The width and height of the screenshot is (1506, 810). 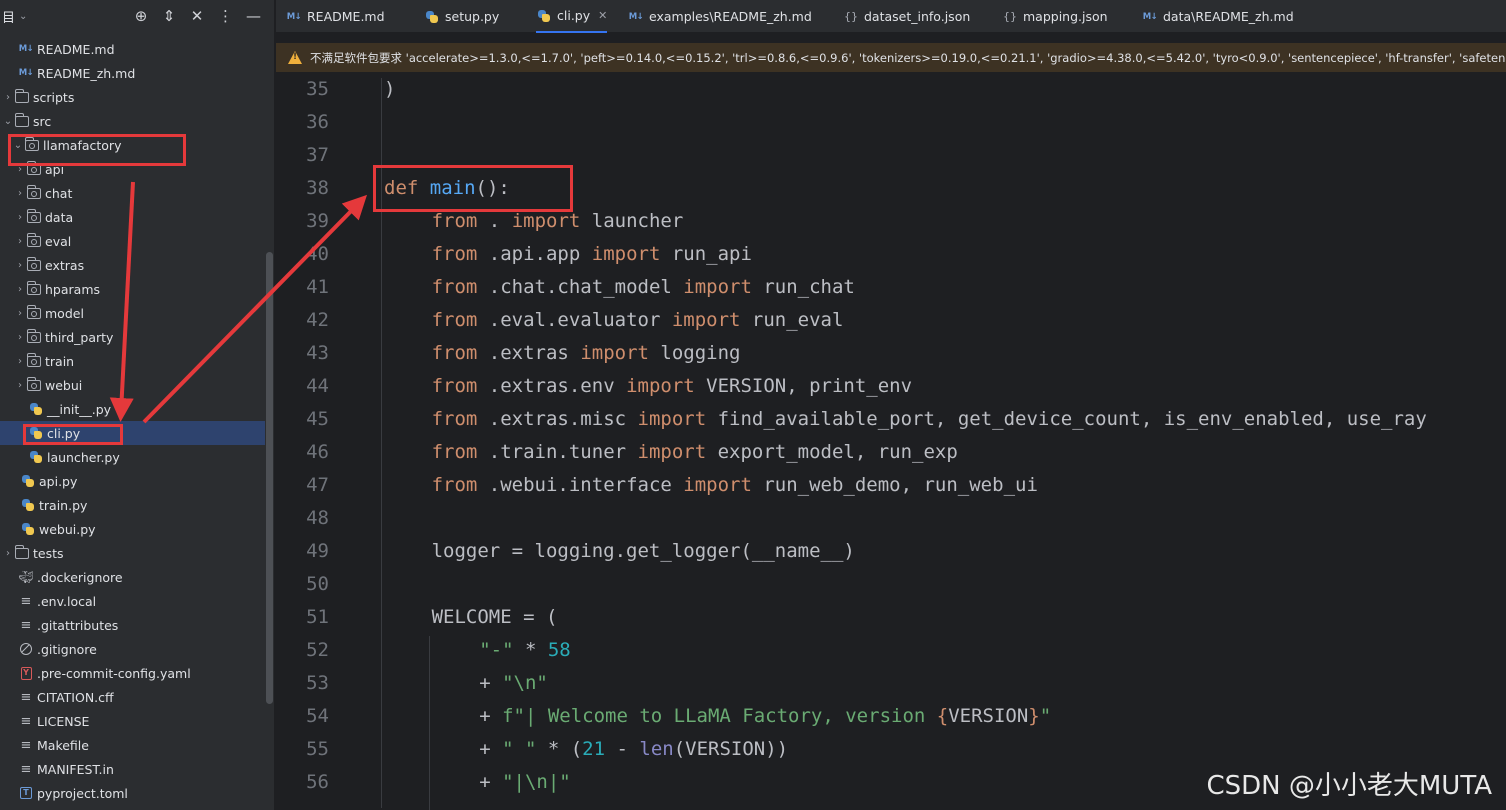 What do you see at coordinates (574, 320) in the screenshot?
I see `code-token: .eval.evaluator` at bounding box center [574, 320].